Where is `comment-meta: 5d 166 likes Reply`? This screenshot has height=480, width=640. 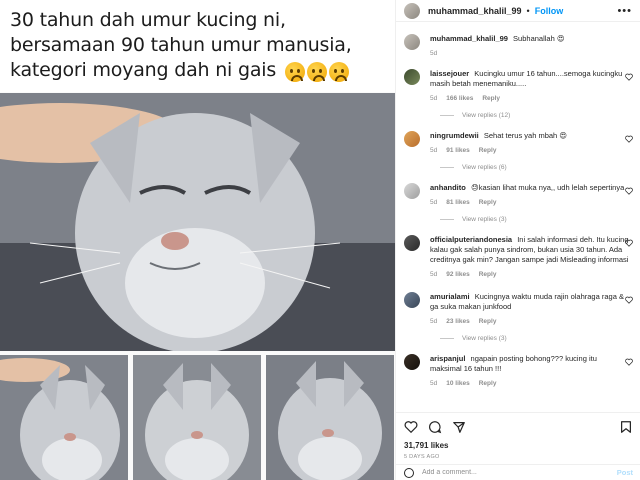
comment-meta: 5d 166 likes Reply is located at coordinates (530, 98).